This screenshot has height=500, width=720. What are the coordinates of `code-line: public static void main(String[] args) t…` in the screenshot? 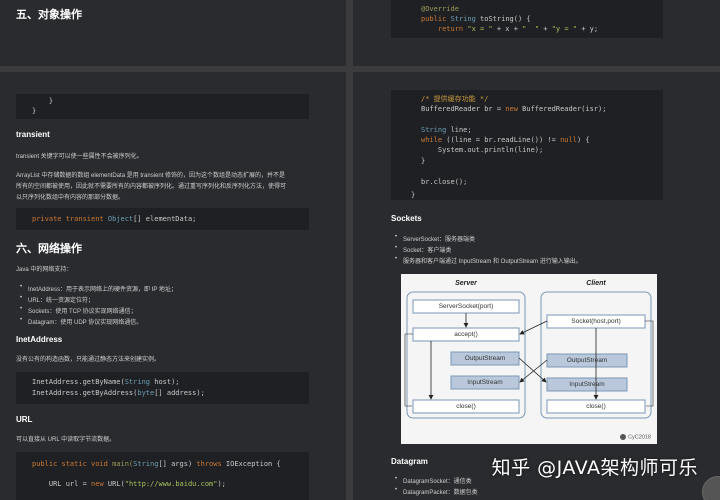 It's located at (156, 464).